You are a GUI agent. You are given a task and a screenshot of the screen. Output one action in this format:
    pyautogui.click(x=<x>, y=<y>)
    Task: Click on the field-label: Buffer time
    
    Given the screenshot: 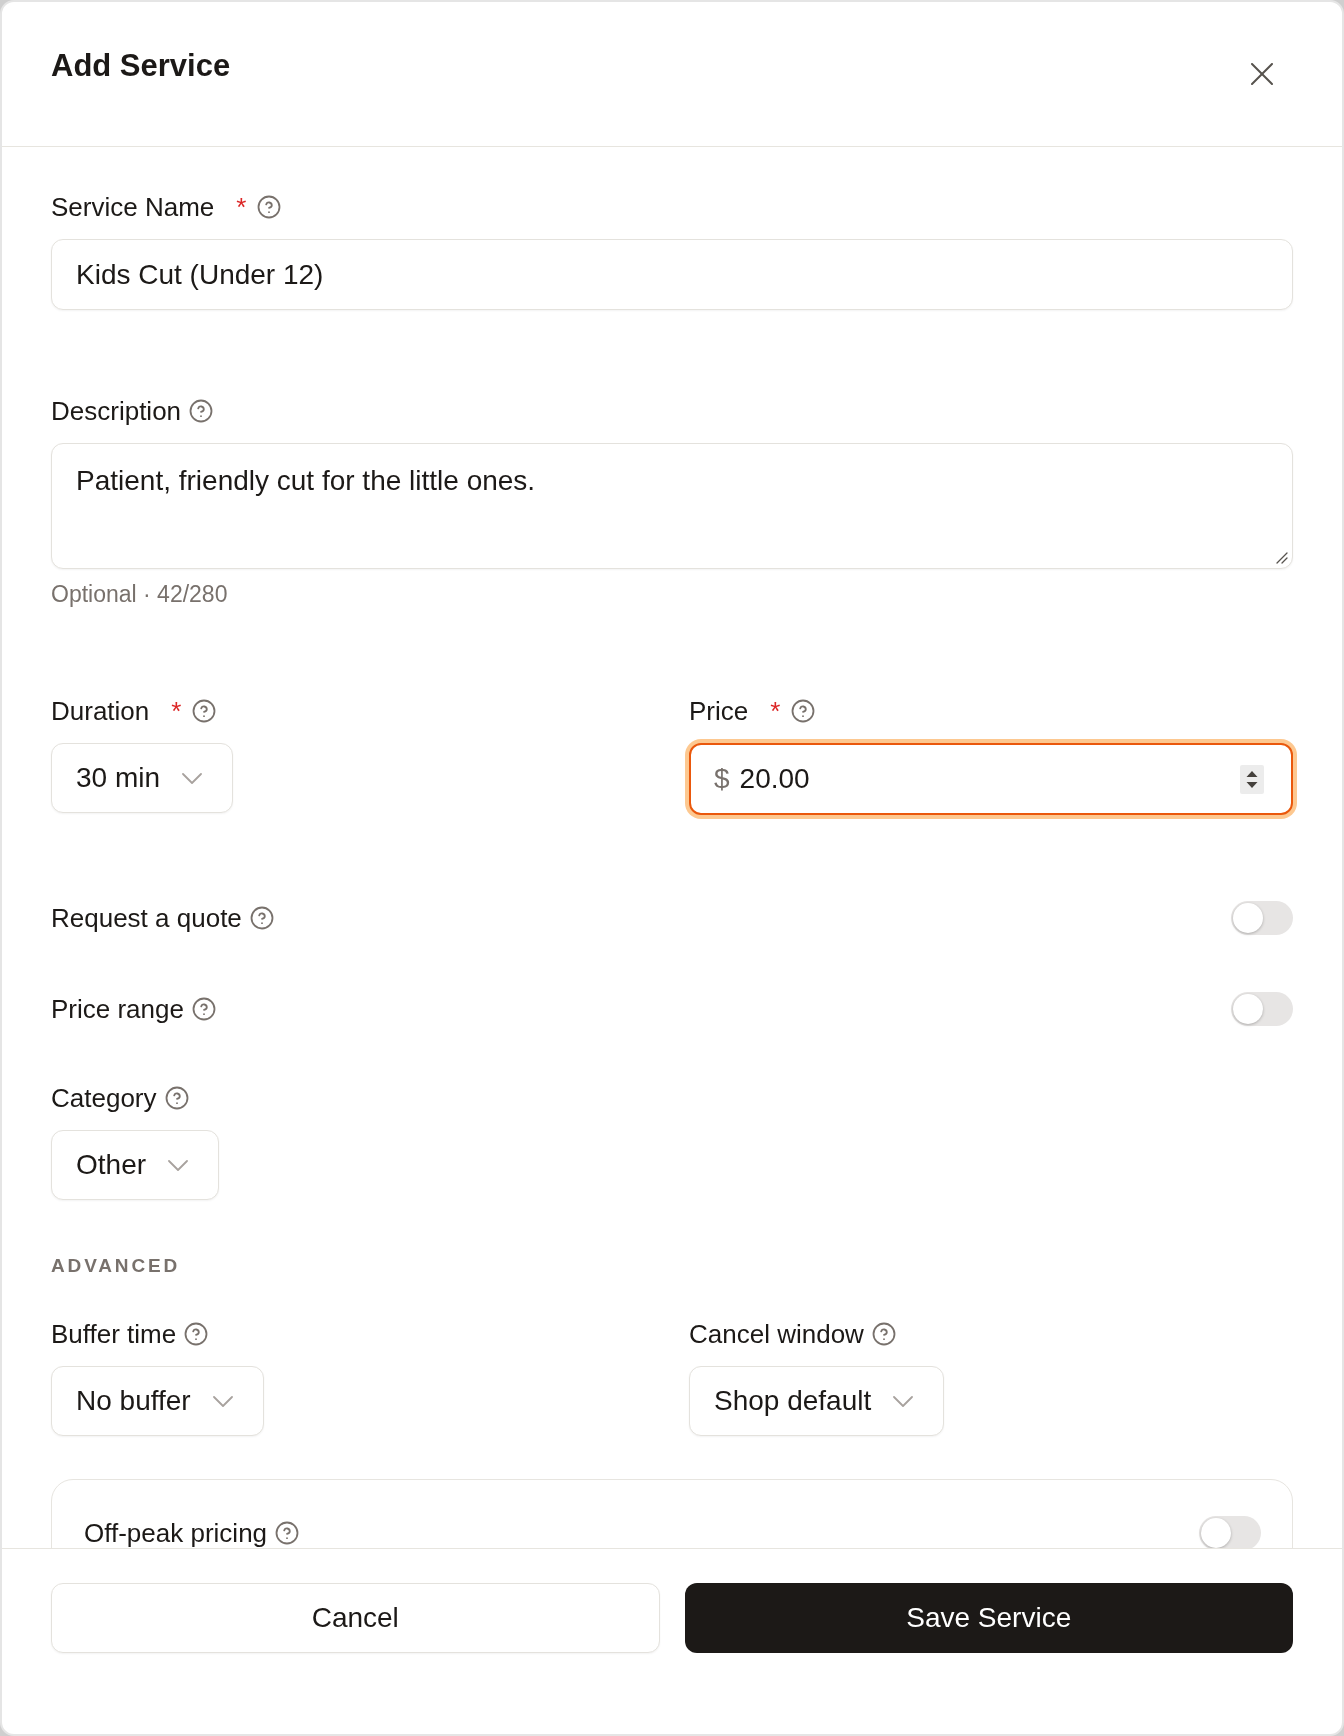 What is the action you would take?
    pyautogui.click(x=114, y=1334)
    